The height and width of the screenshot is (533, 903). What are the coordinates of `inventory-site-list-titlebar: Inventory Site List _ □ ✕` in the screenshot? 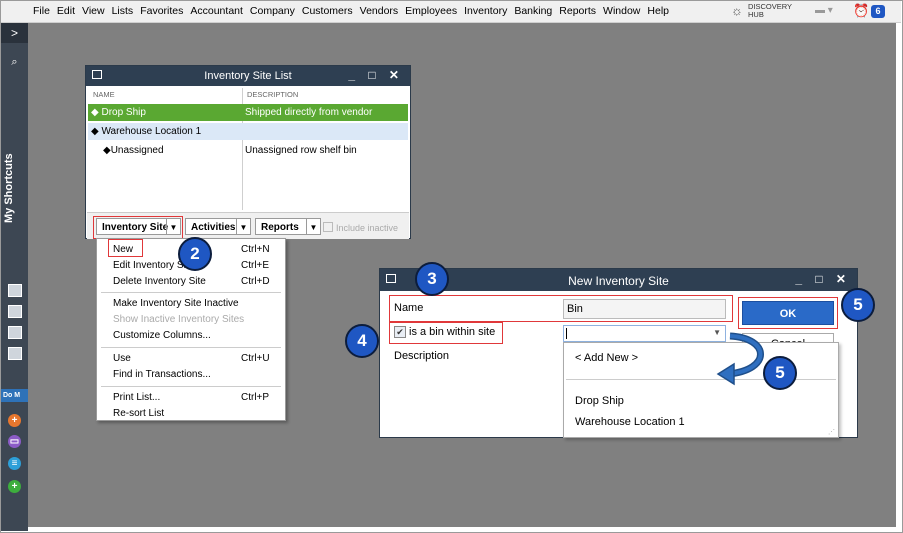 It's located at (248, 76).